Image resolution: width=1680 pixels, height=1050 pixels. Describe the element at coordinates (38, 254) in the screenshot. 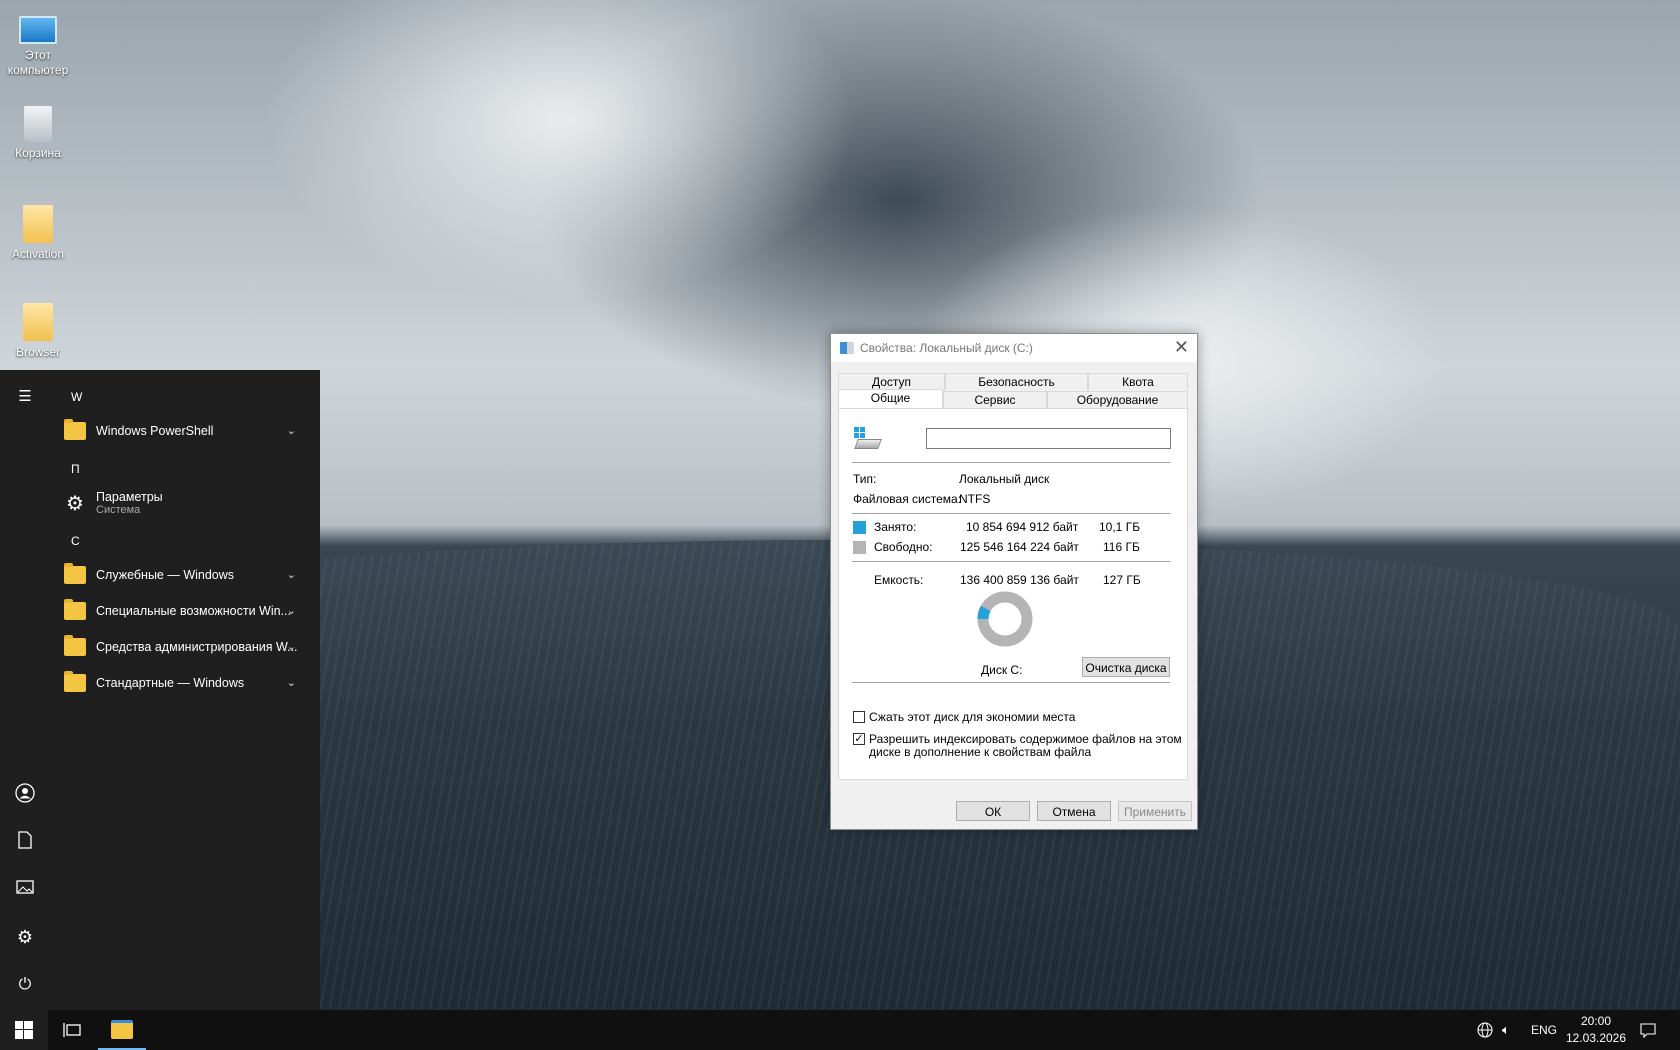

I see `desktop-icon-label: Activation` at that location.